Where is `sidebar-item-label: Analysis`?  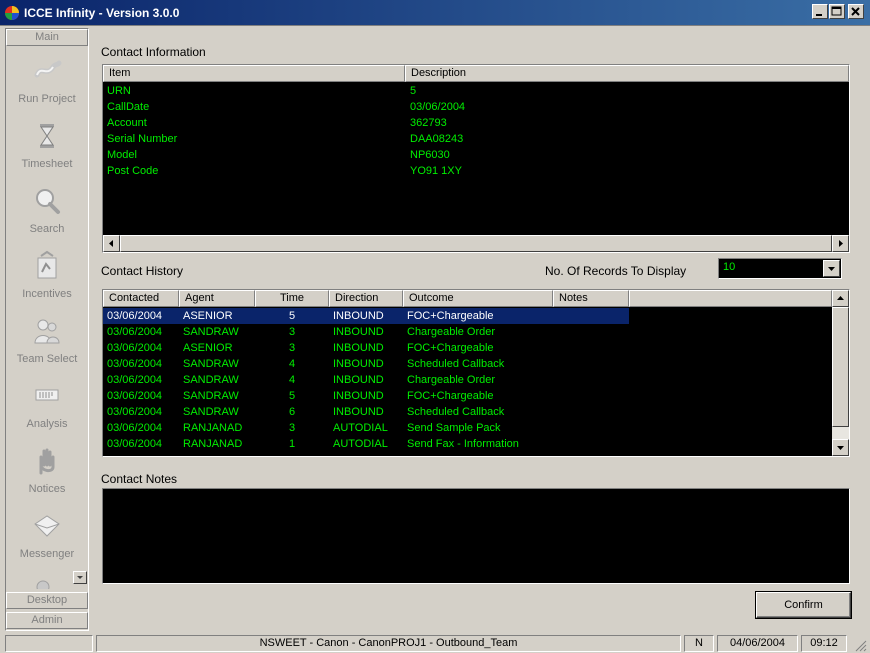
sidebar-item-label: Analysis is located at coordinates (47, 424).